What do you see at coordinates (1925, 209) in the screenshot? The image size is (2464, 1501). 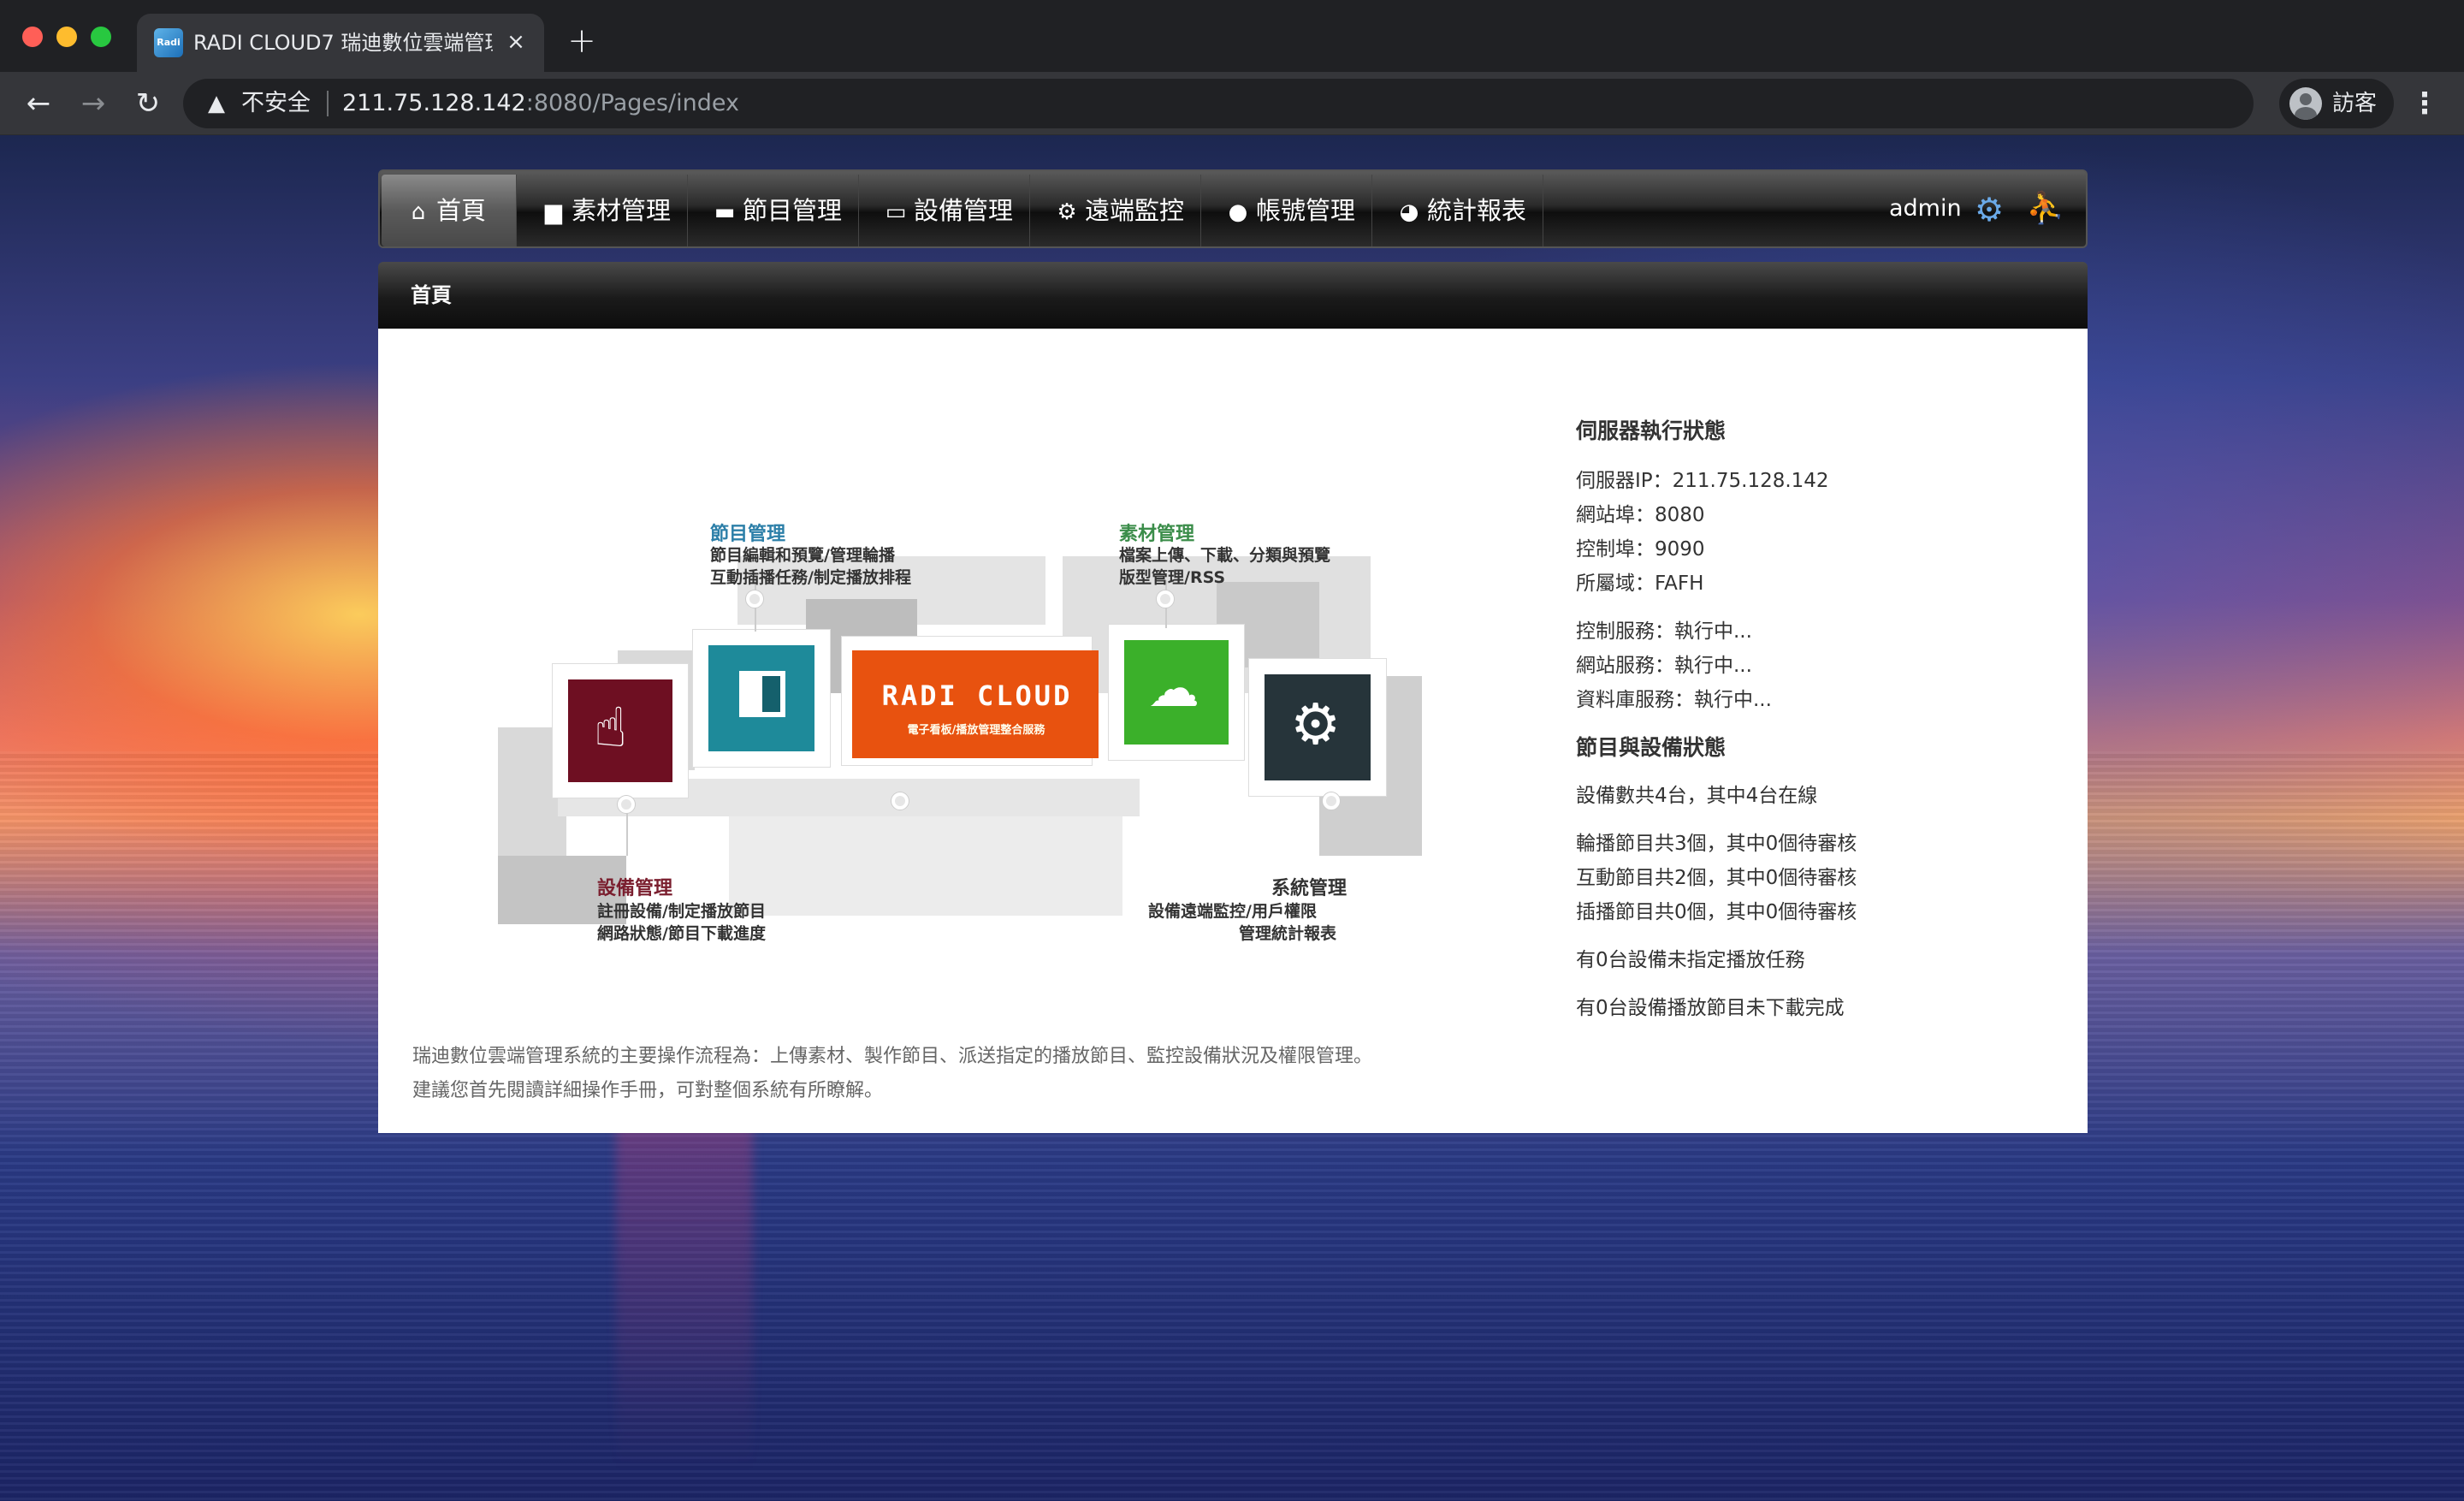 I see `username: admin` at bounding box center [1925, 209].